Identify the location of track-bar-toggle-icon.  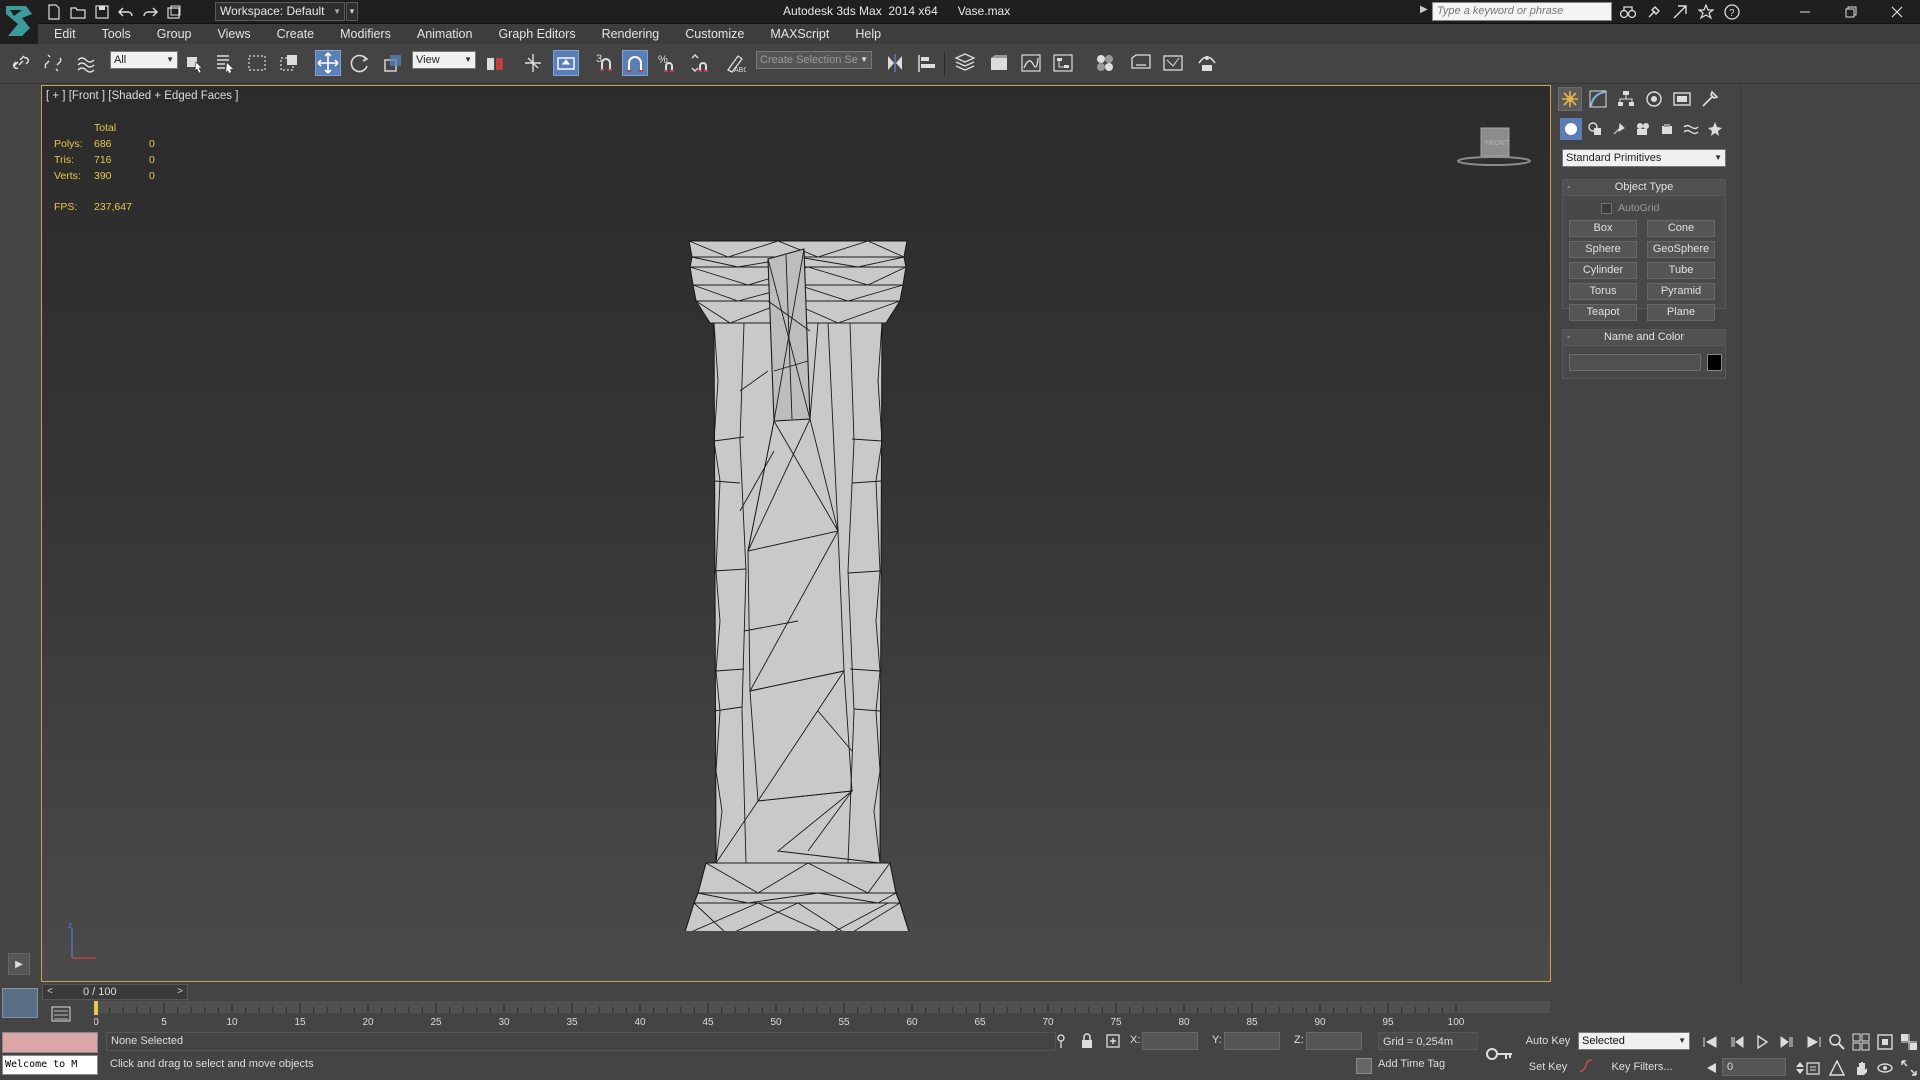
(61, 1014).